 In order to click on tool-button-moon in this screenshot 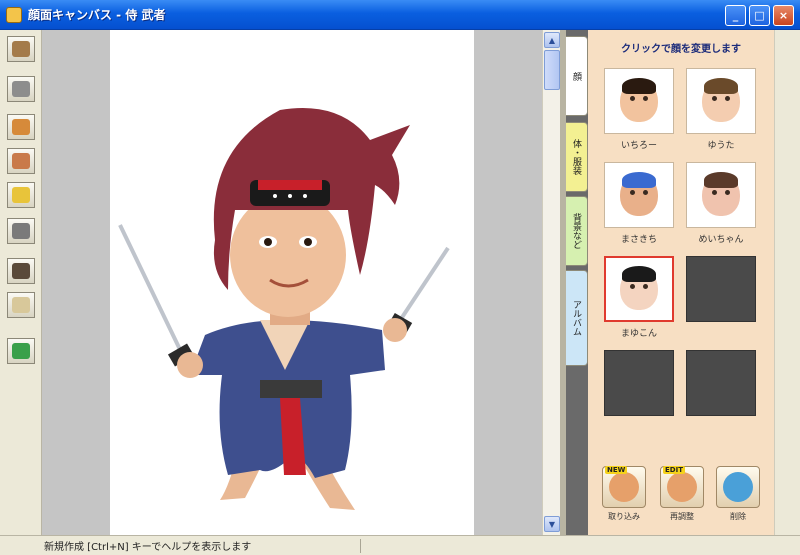, I will do `click(21, 195)`.